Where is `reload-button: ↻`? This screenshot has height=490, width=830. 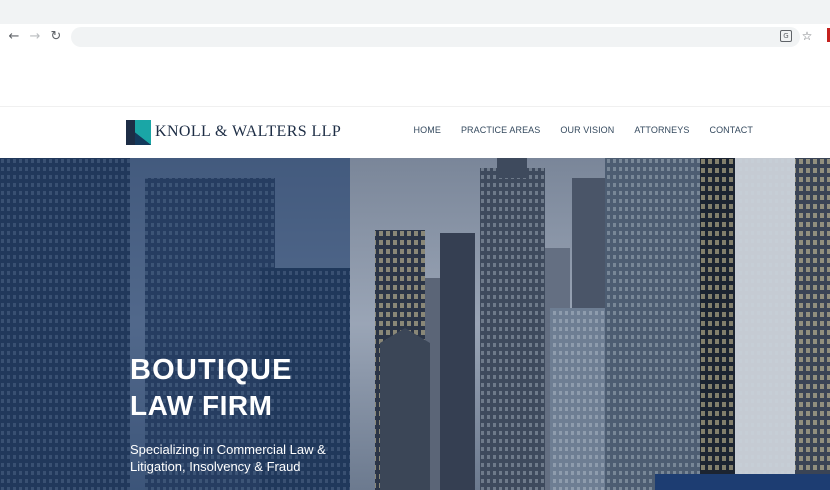 reload-button: ↻ is located at coordinates (56, 37).